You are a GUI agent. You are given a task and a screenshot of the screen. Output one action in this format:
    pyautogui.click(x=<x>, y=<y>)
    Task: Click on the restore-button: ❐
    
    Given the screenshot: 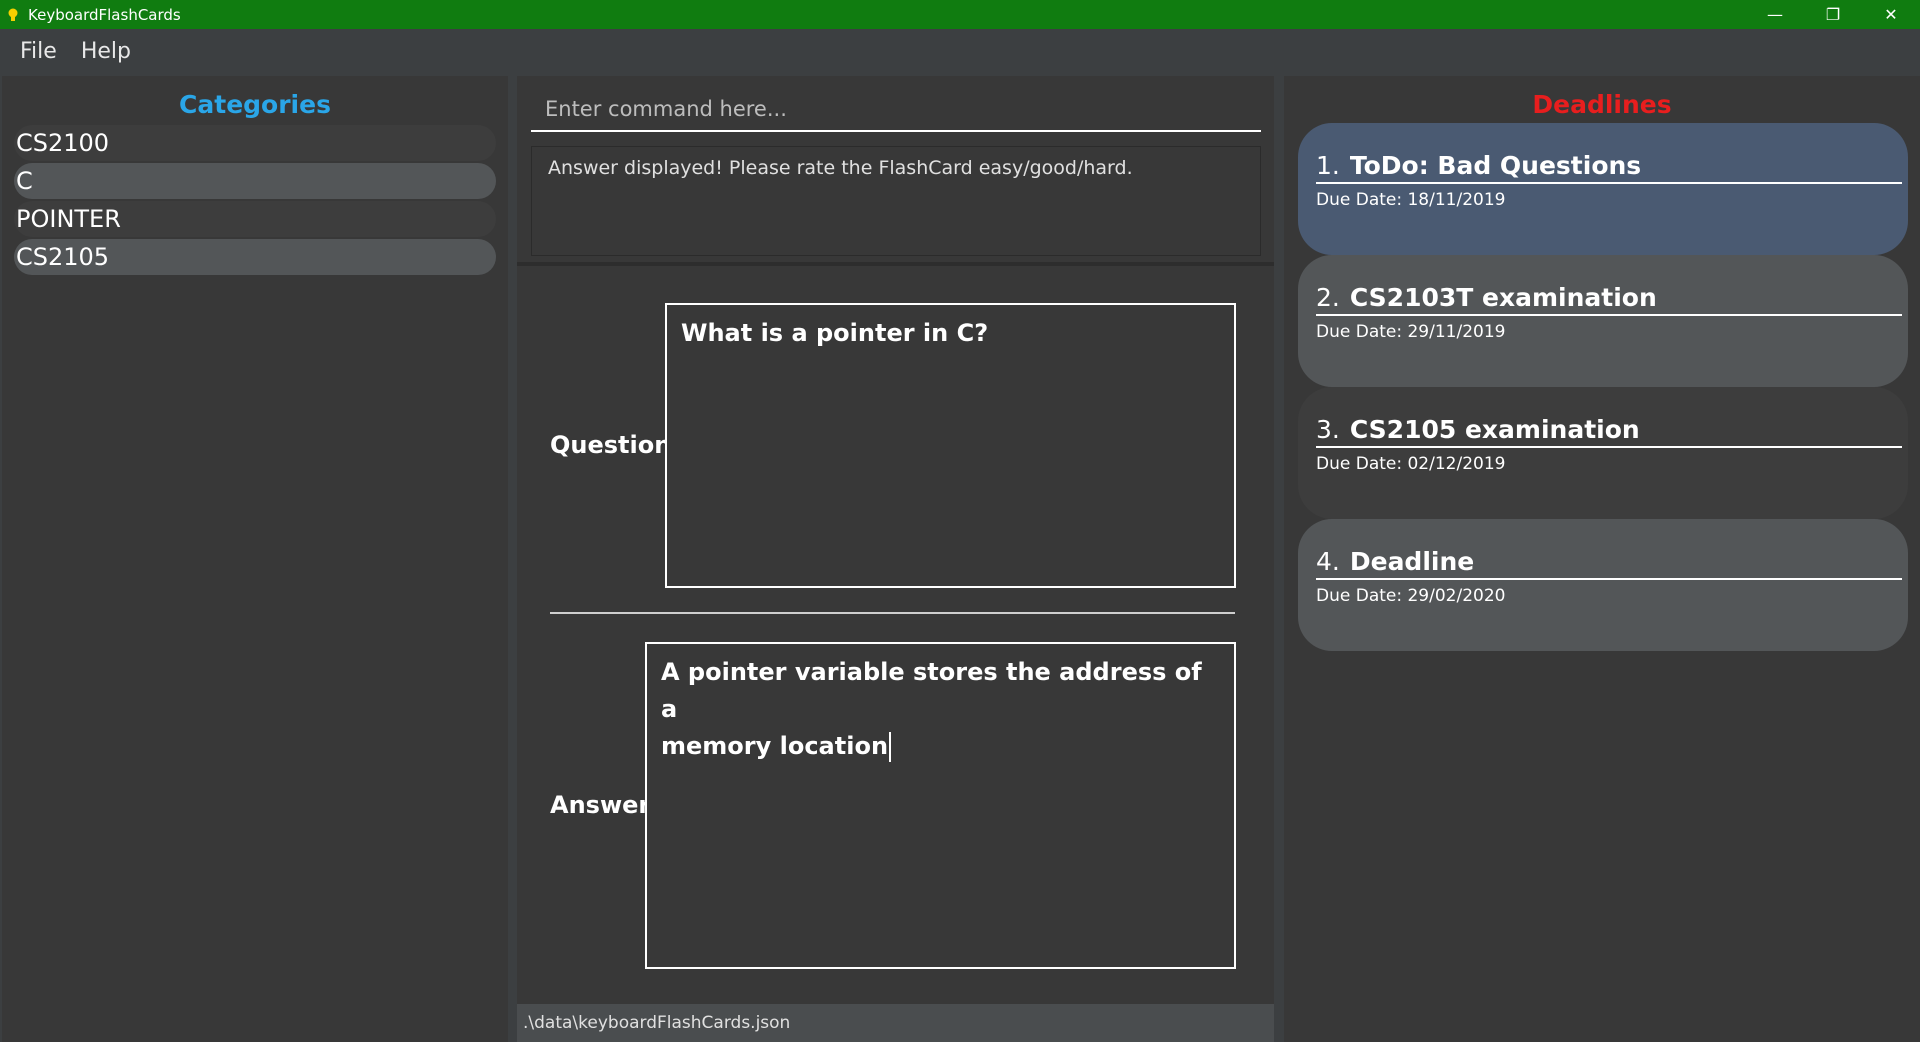 What is the action you would take?
    pyautogui.click(x=1833, y=14)
    